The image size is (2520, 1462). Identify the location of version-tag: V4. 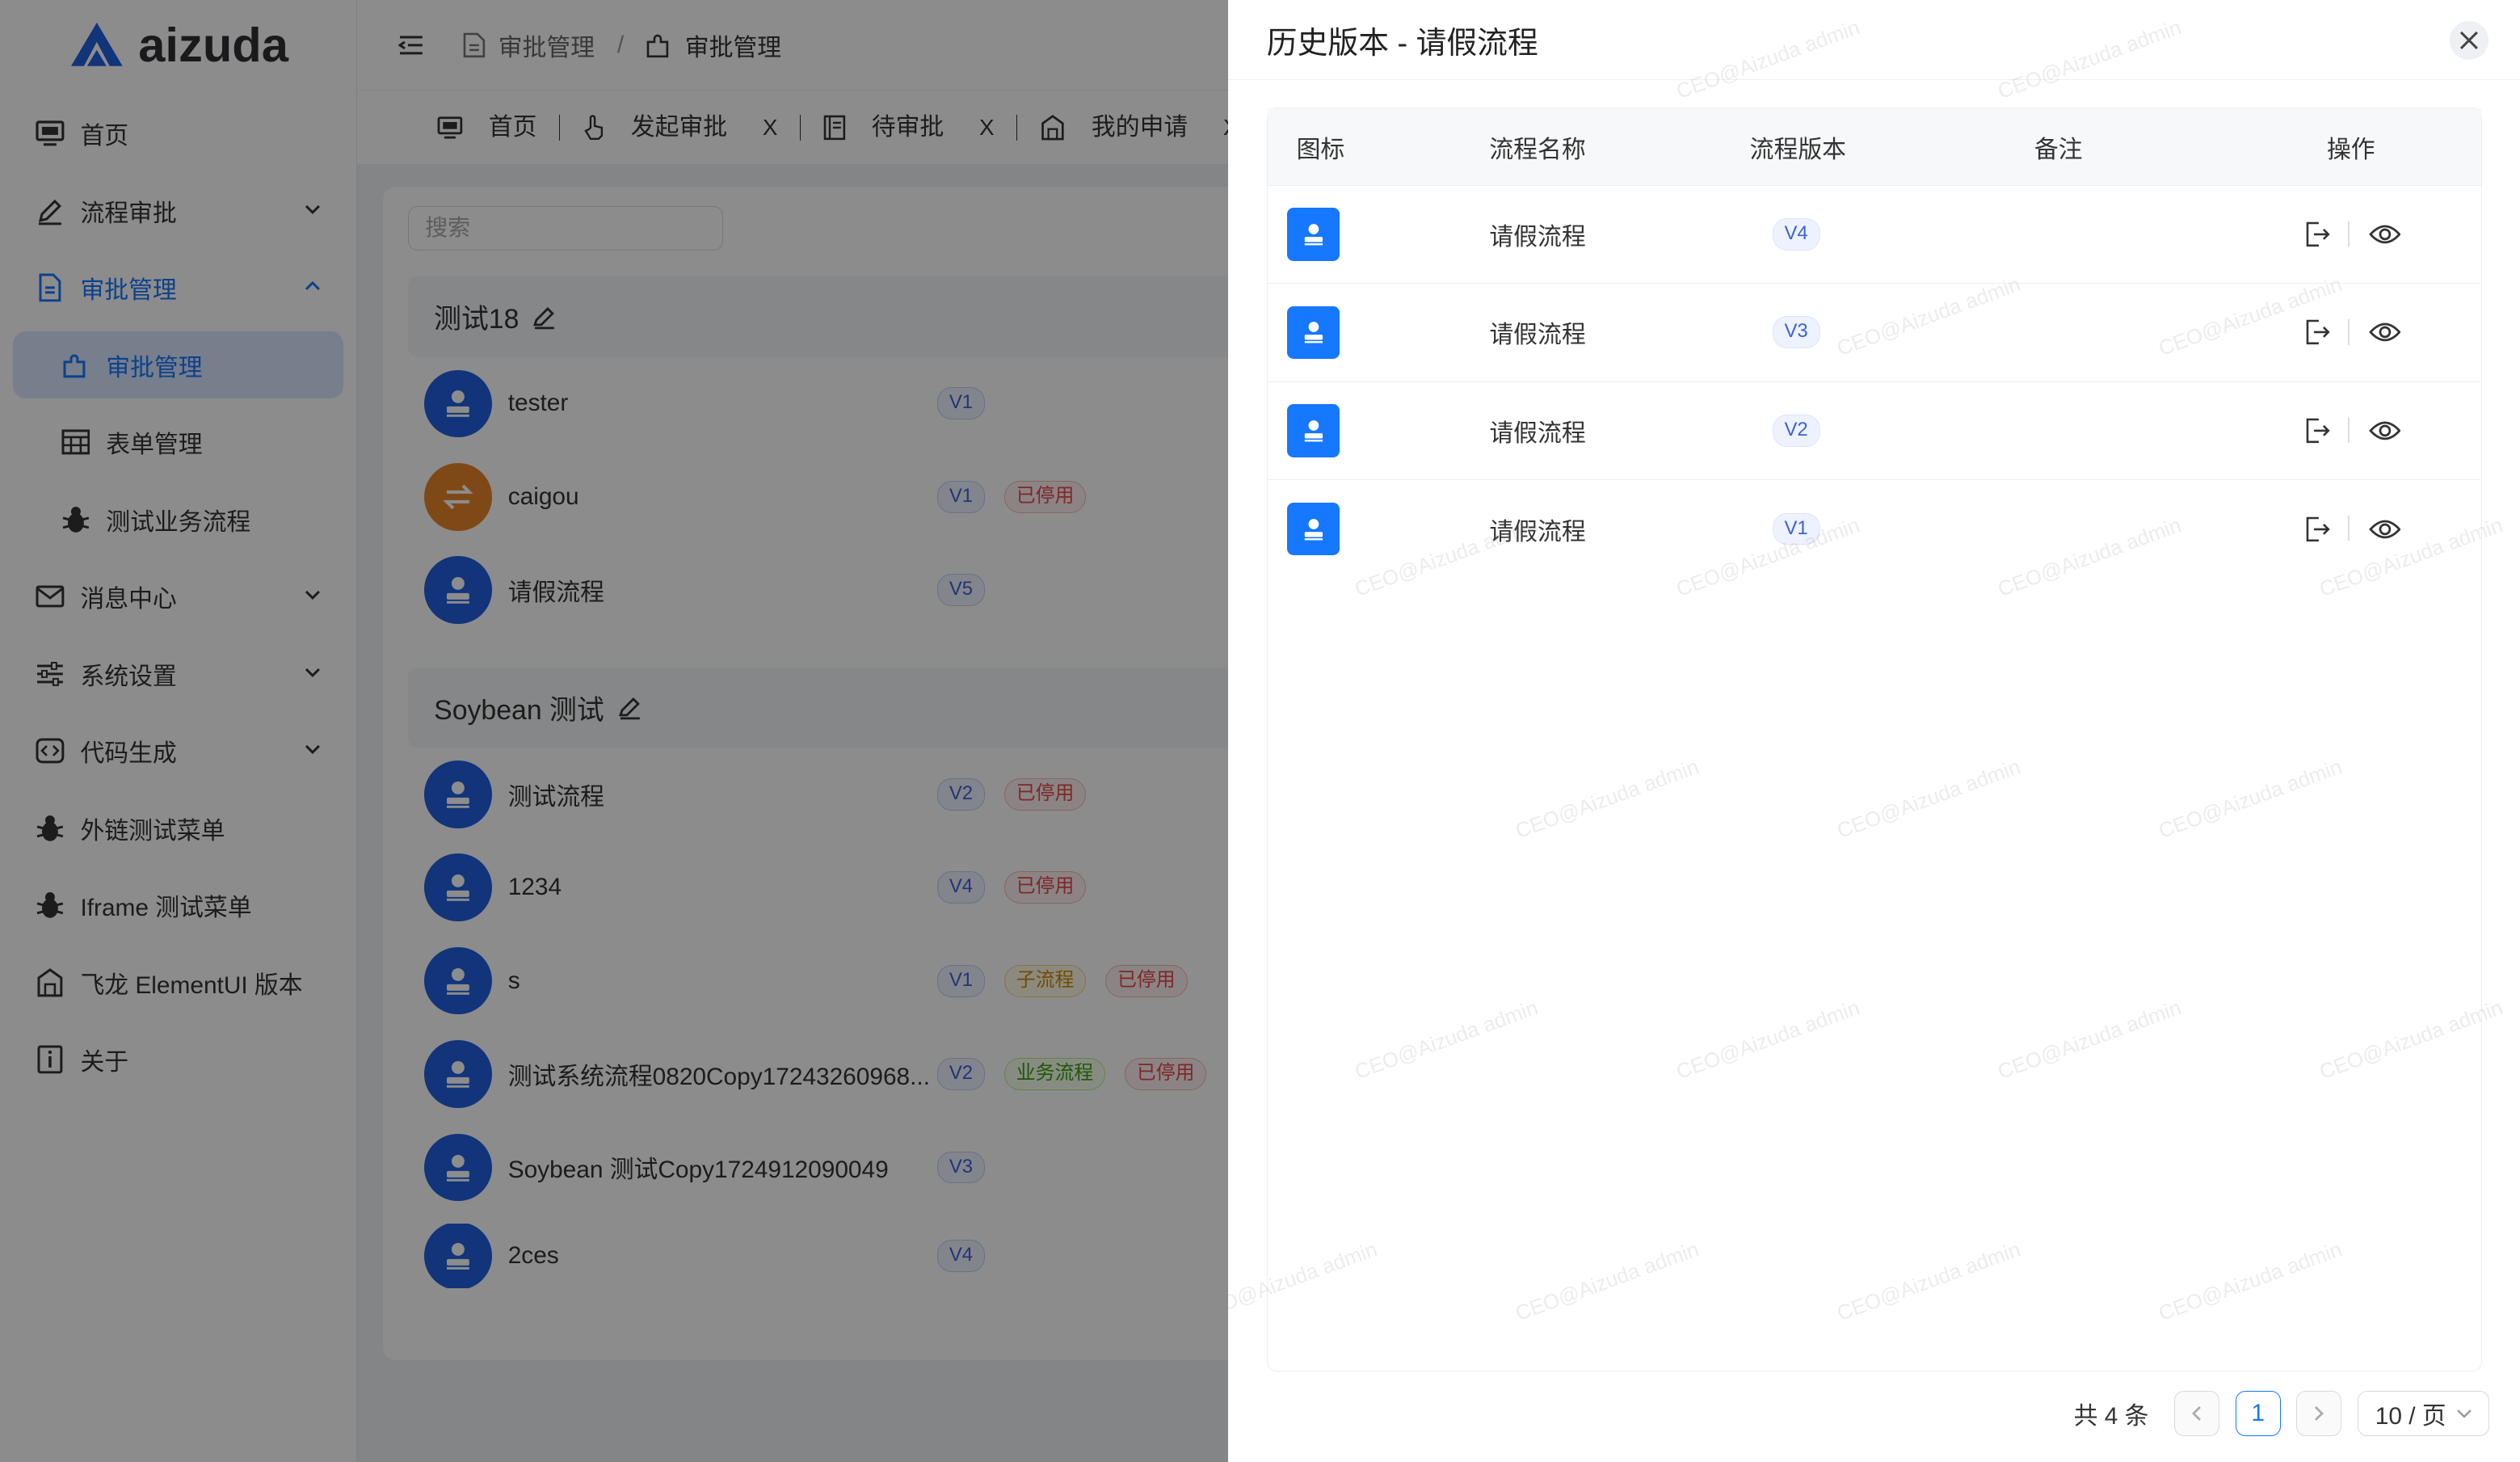
(1796, 234).